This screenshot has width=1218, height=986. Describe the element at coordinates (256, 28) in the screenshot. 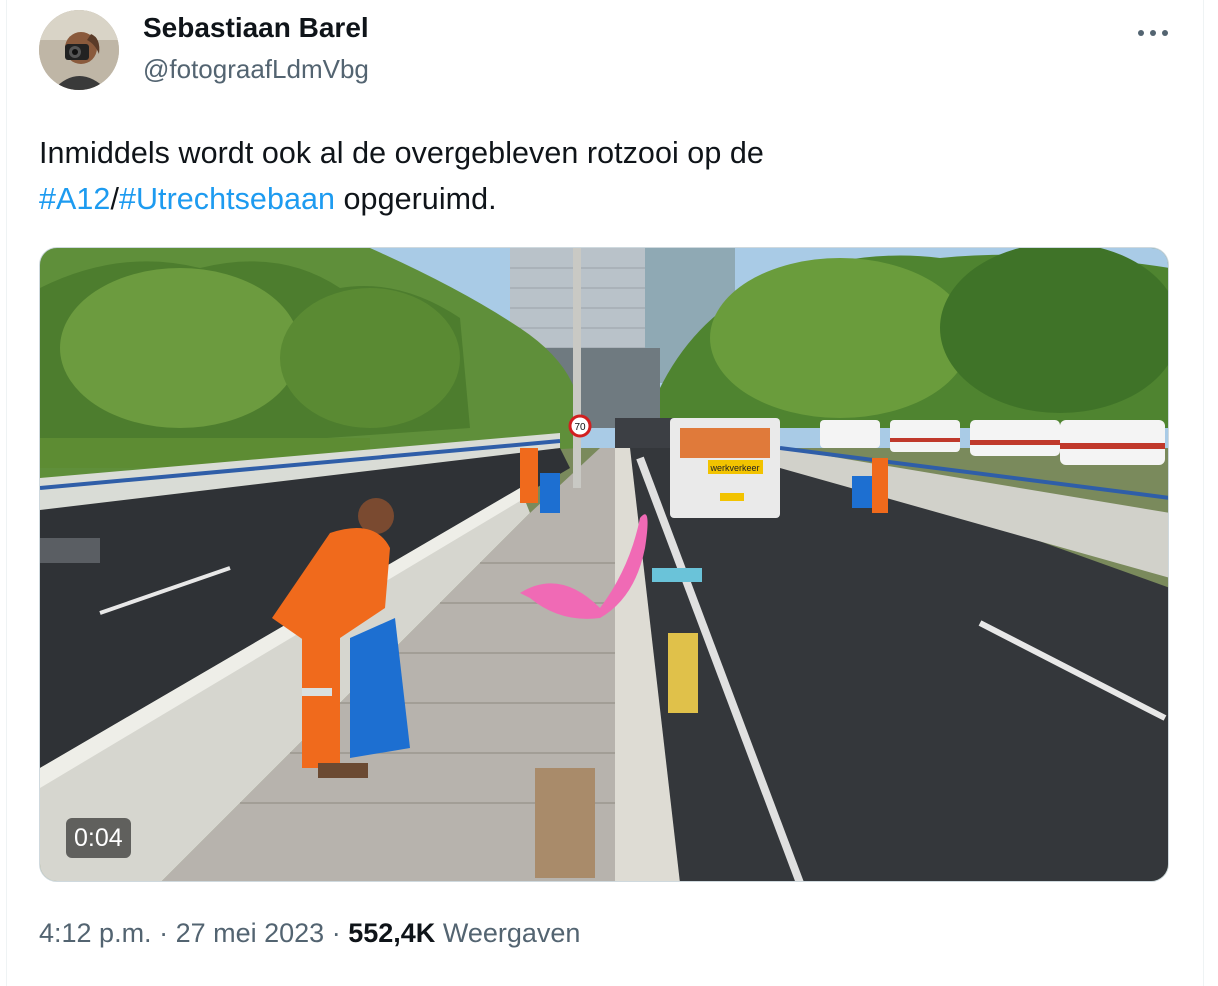

I see `author-name: Sebastiaan Barel` at that location.